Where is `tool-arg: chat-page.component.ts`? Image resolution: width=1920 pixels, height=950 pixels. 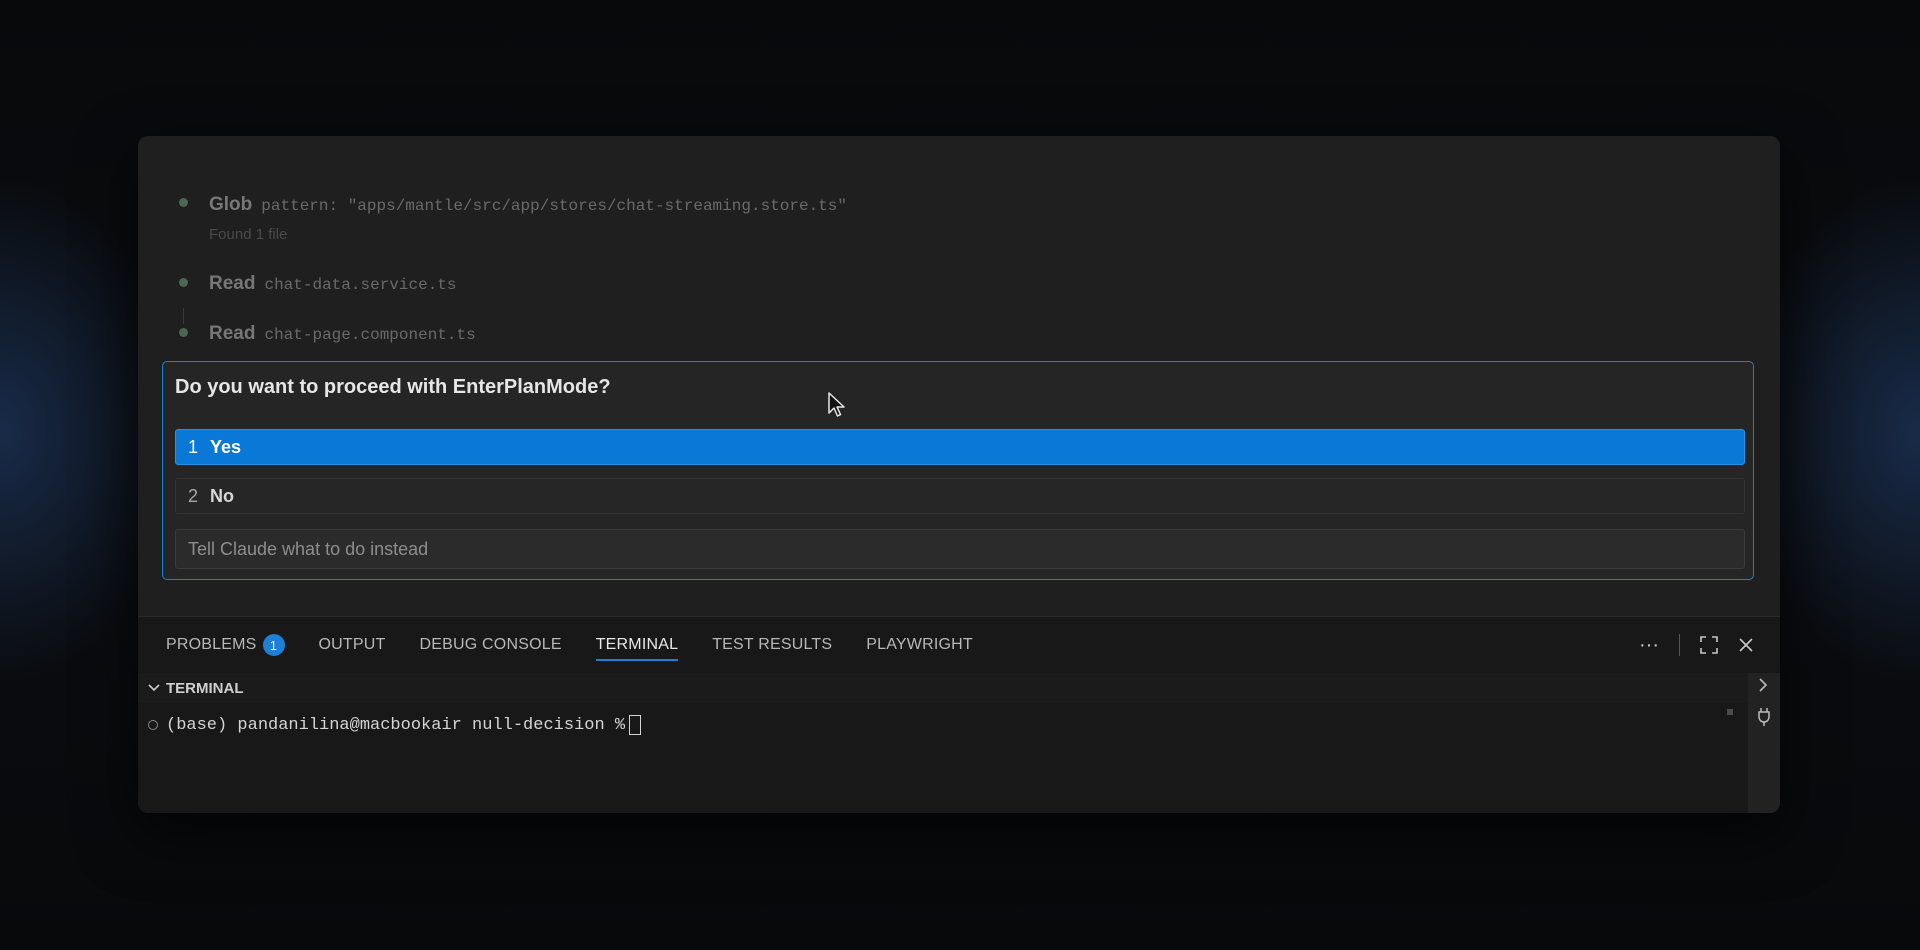
tool-arg: chat-page.component.ts is located at coordinates (370, 335).